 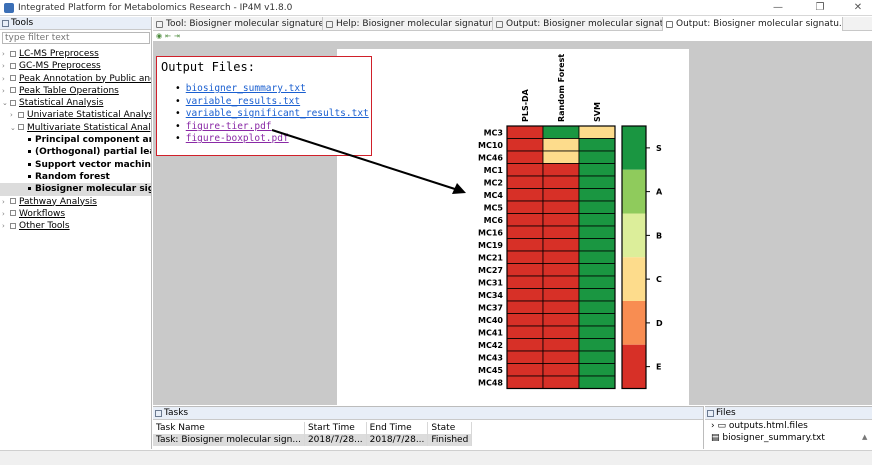 What do you see at coordinates (93, 152) in the screenshot?
I see `tree-item-label: (Orthogonal) partial least sq` at bounding box center [93, 152].